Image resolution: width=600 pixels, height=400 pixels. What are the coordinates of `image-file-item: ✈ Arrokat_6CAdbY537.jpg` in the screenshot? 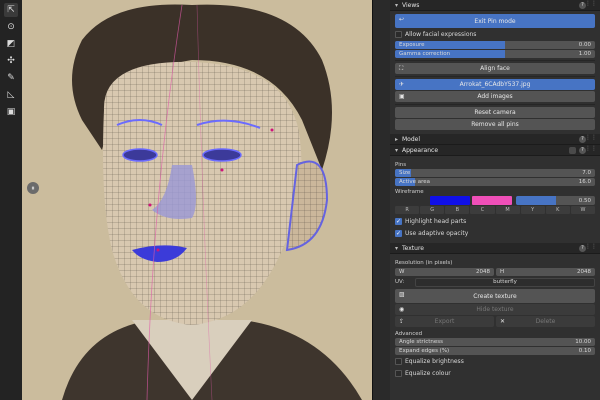 It's located at (495, 84).